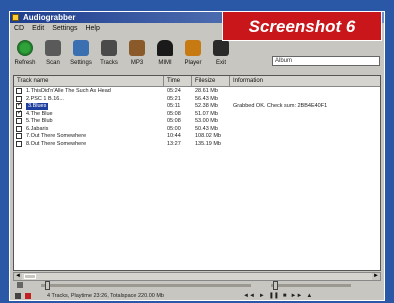  I want to click on scan-button: Scan, so click(53, 56).